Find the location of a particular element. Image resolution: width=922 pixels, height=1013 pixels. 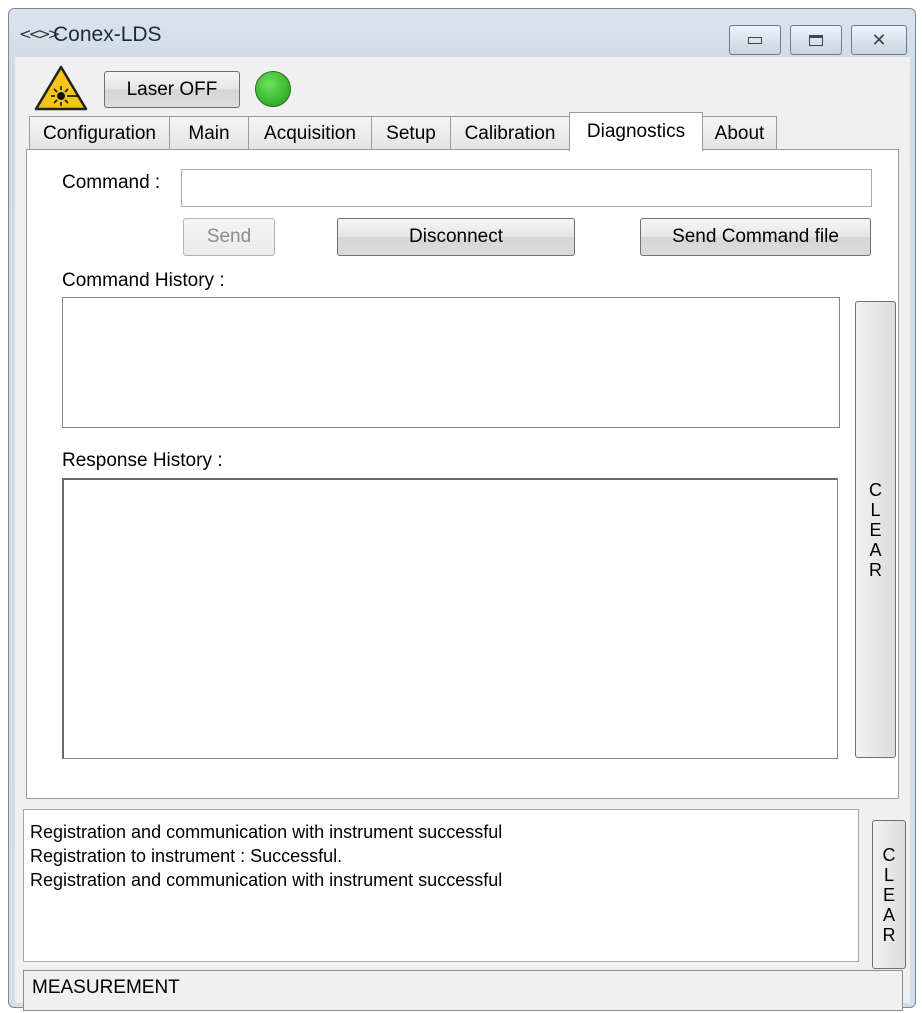

command-label: Command : is located at coordinates (111, 182).